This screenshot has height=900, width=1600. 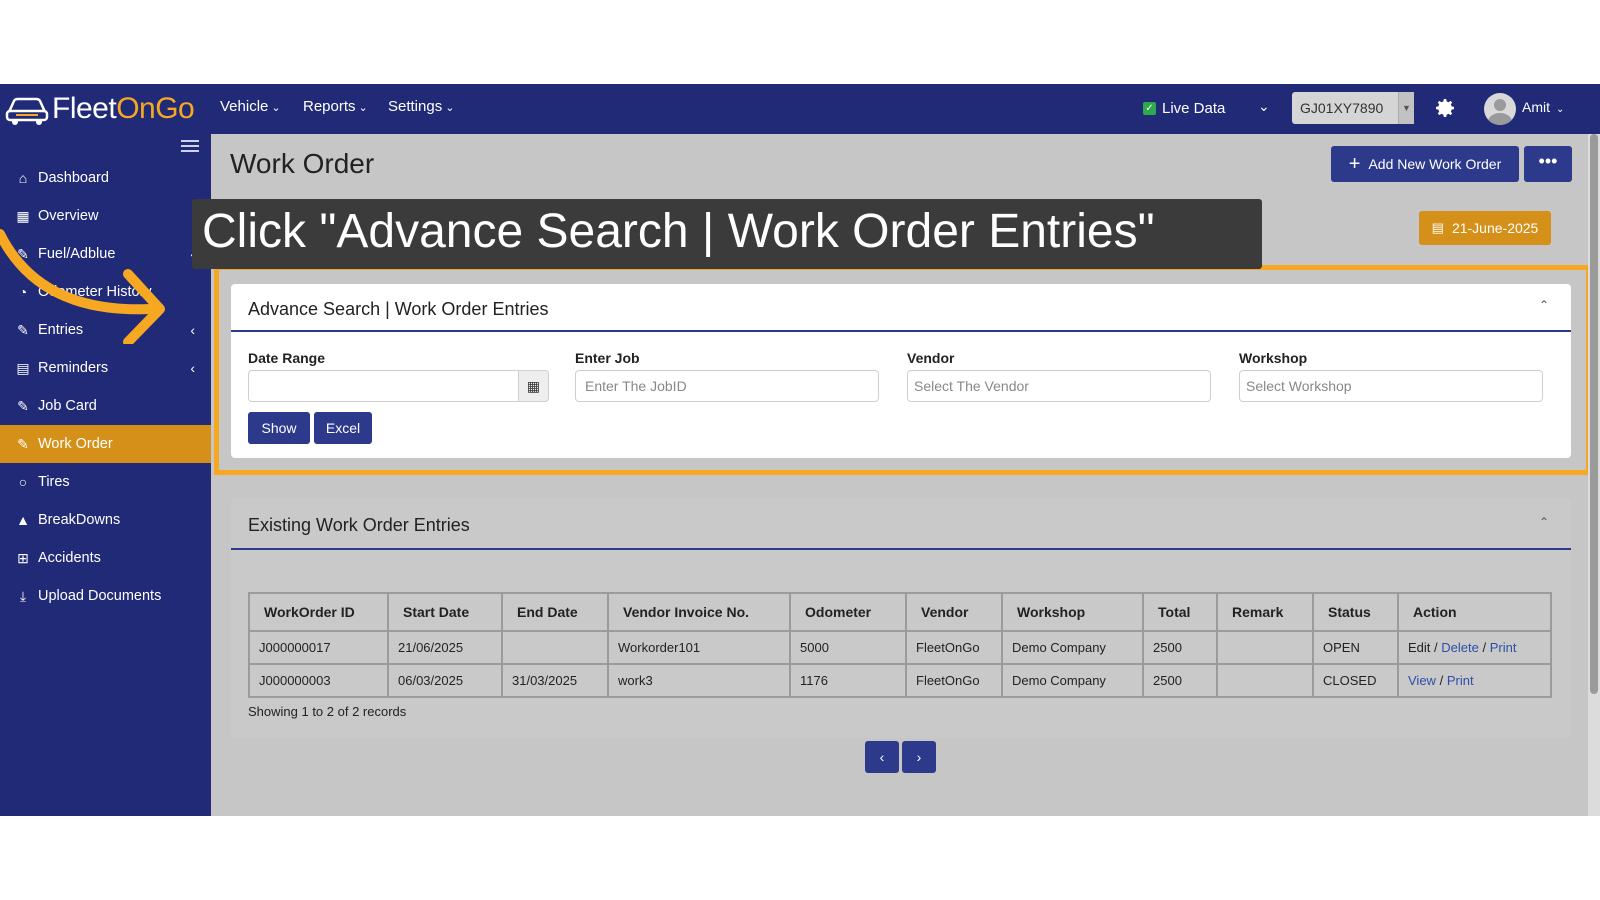 I want to click on plus-icon: +, so click(x=1354, y=163).